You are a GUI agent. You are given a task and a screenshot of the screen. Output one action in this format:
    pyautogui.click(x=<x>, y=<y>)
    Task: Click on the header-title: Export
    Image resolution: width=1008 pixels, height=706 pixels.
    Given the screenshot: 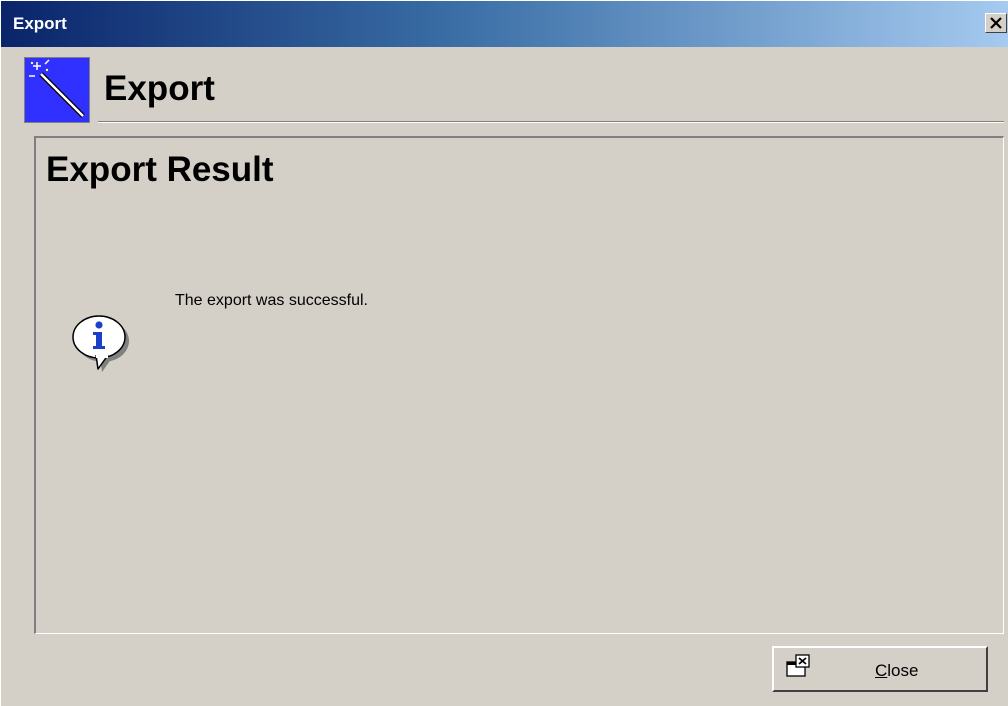 What is the action you would take?
    pyautogui.click(x=159, y=88)
    